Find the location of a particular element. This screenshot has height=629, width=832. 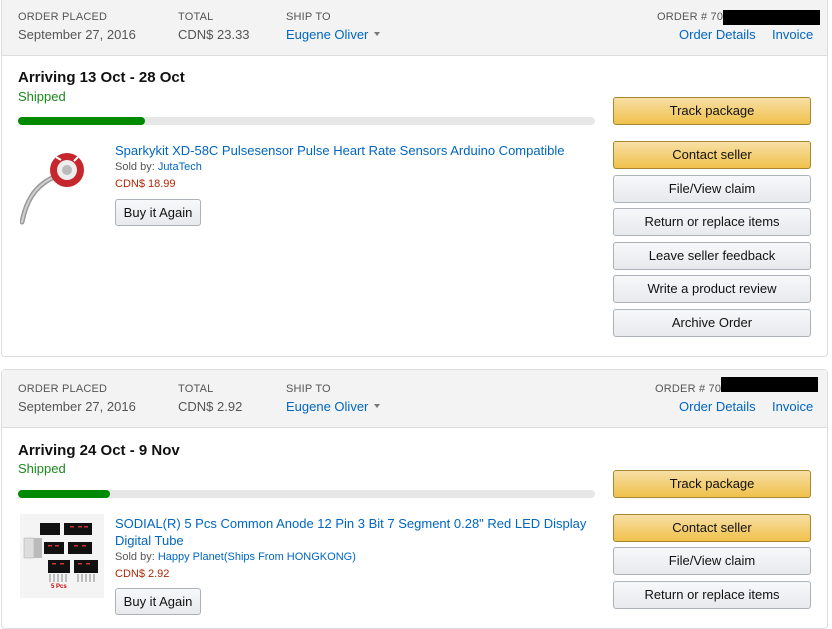

order-total: CDN$ 23.33 is located at coordinates (214, 34).